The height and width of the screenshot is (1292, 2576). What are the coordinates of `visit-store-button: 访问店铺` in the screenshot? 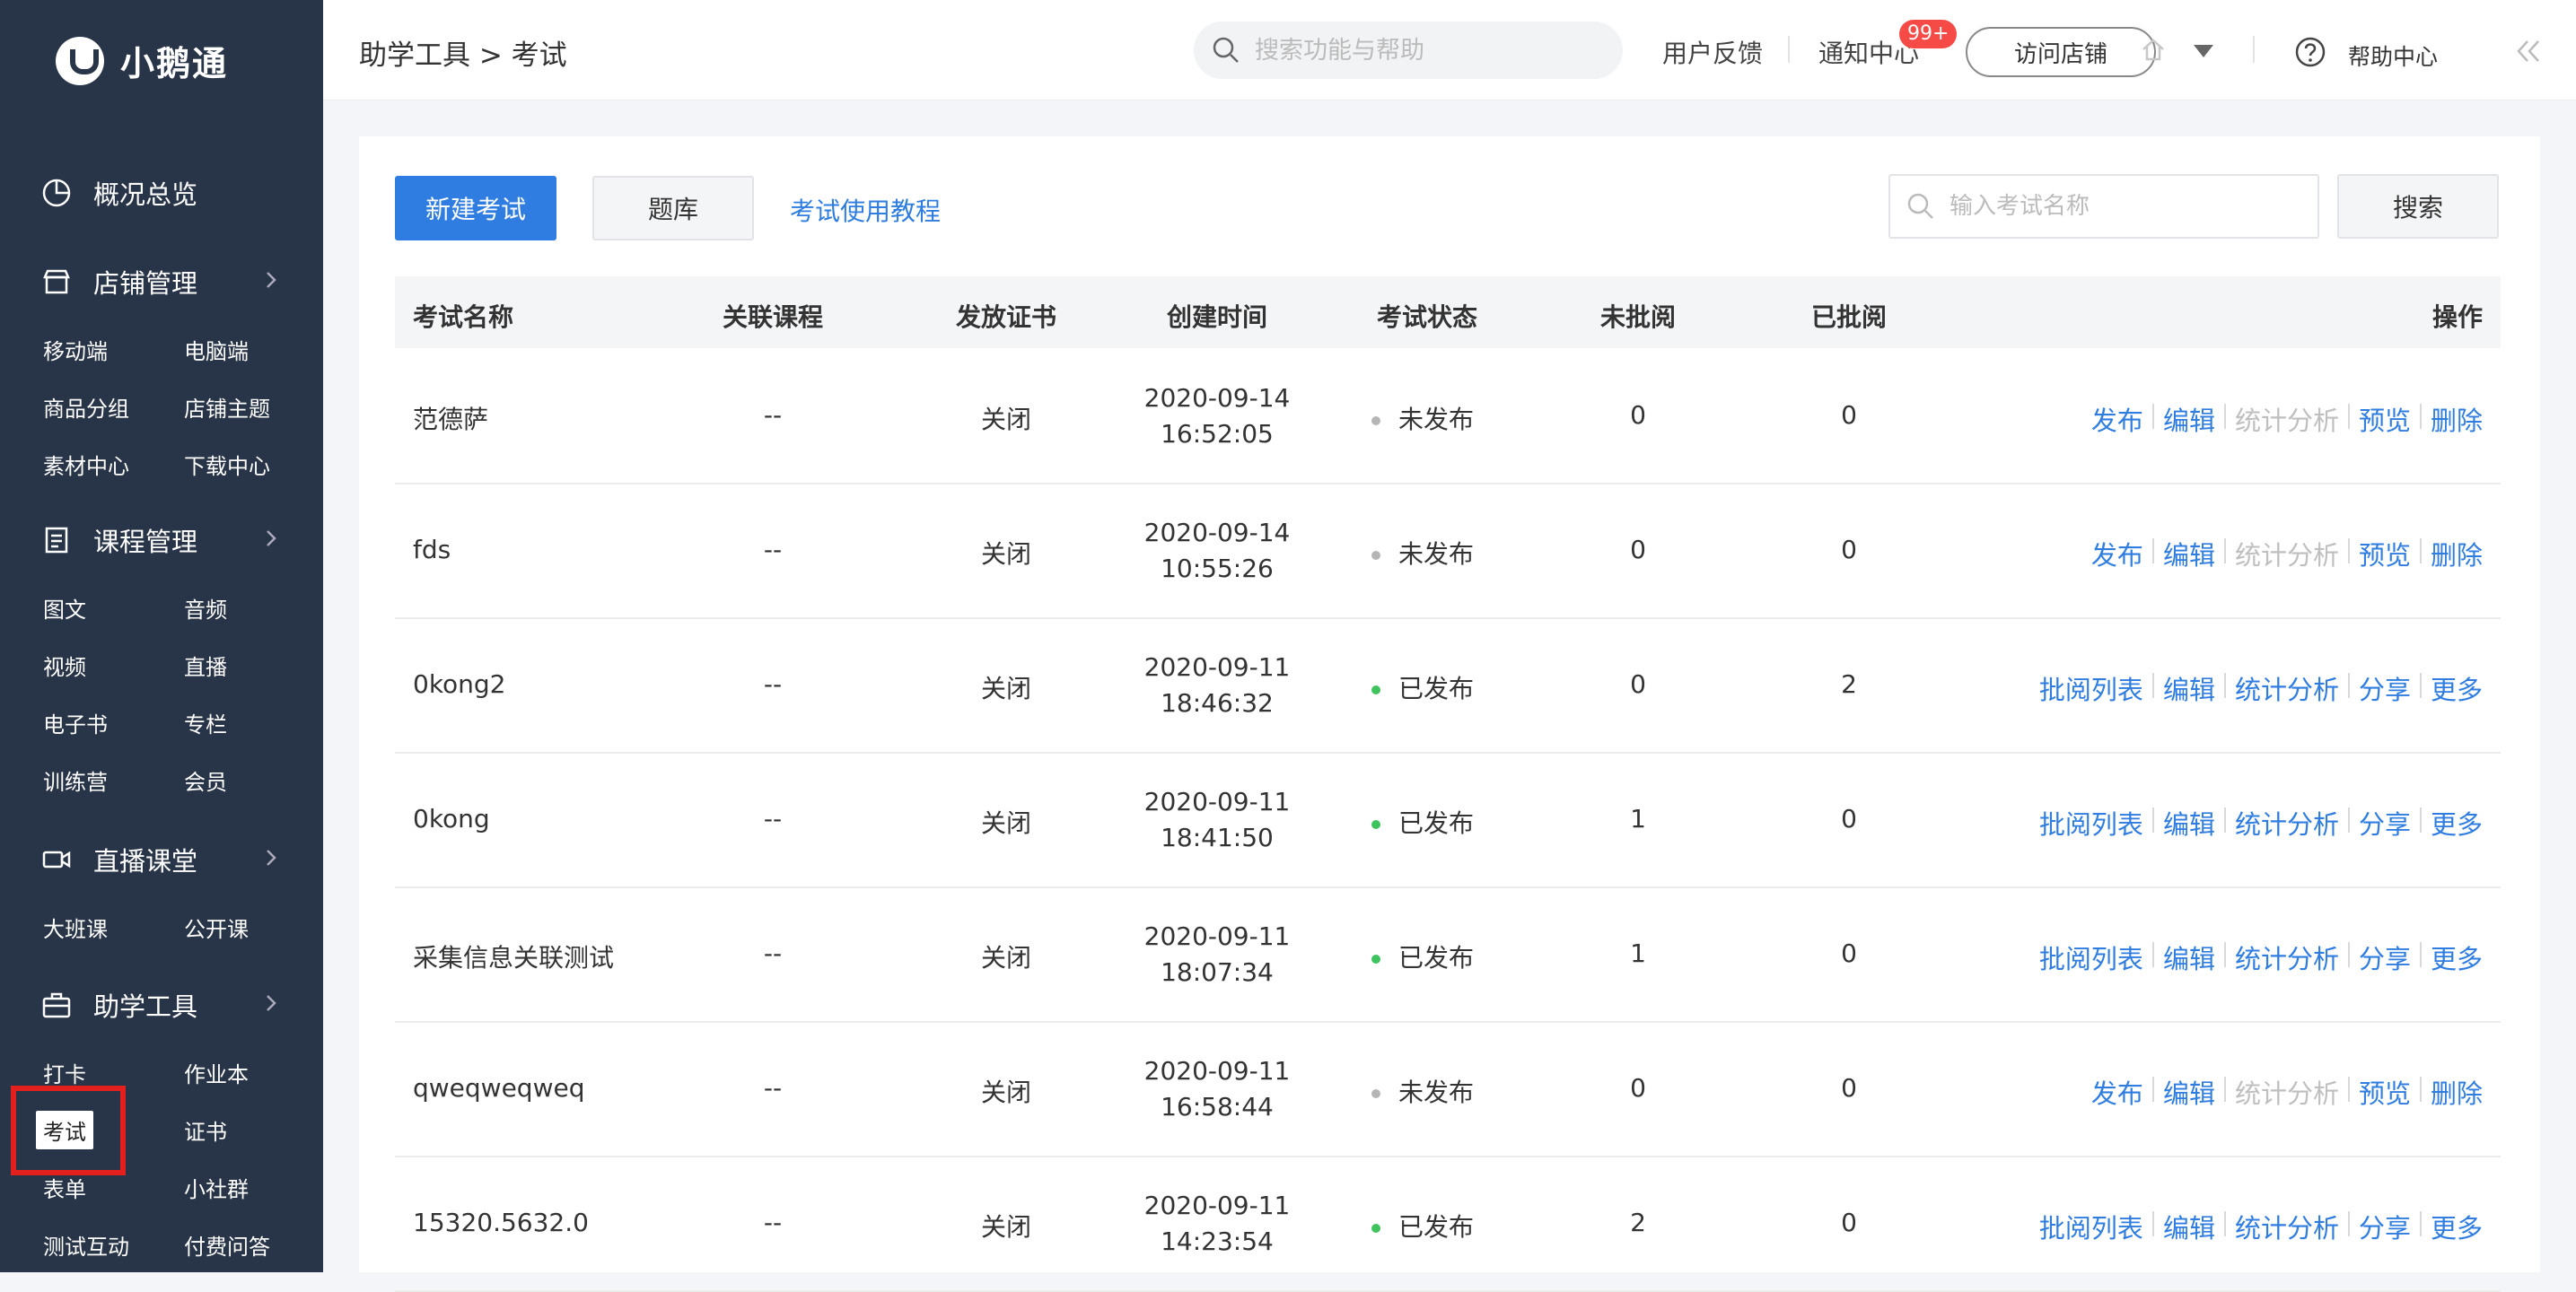 It's located at (2061, 52).